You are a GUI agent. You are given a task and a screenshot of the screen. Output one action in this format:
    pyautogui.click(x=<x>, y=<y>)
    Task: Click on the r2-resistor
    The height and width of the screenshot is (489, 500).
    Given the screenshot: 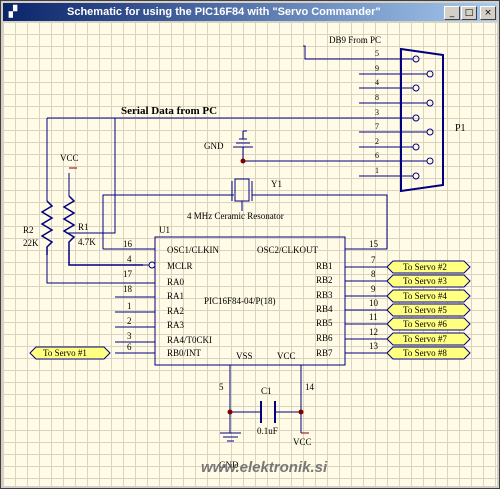 What is the action you would take?
    pyautogui.click(x=47, y=227)
    